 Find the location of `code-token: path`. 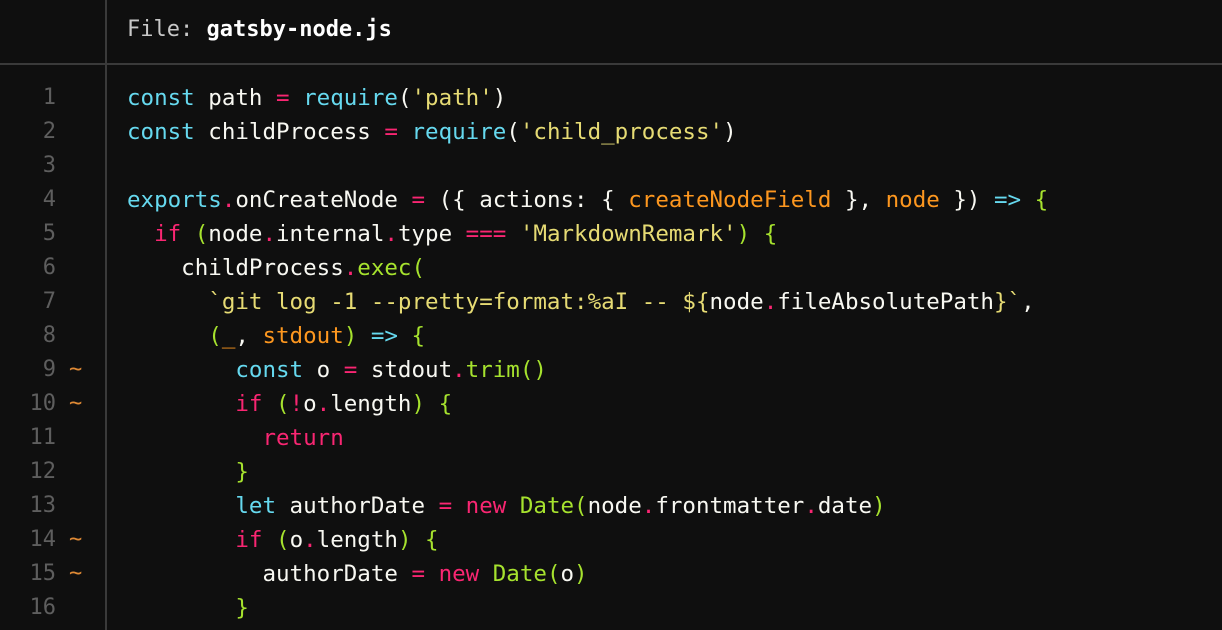

code-token: path is located at coordinates (235, 98).